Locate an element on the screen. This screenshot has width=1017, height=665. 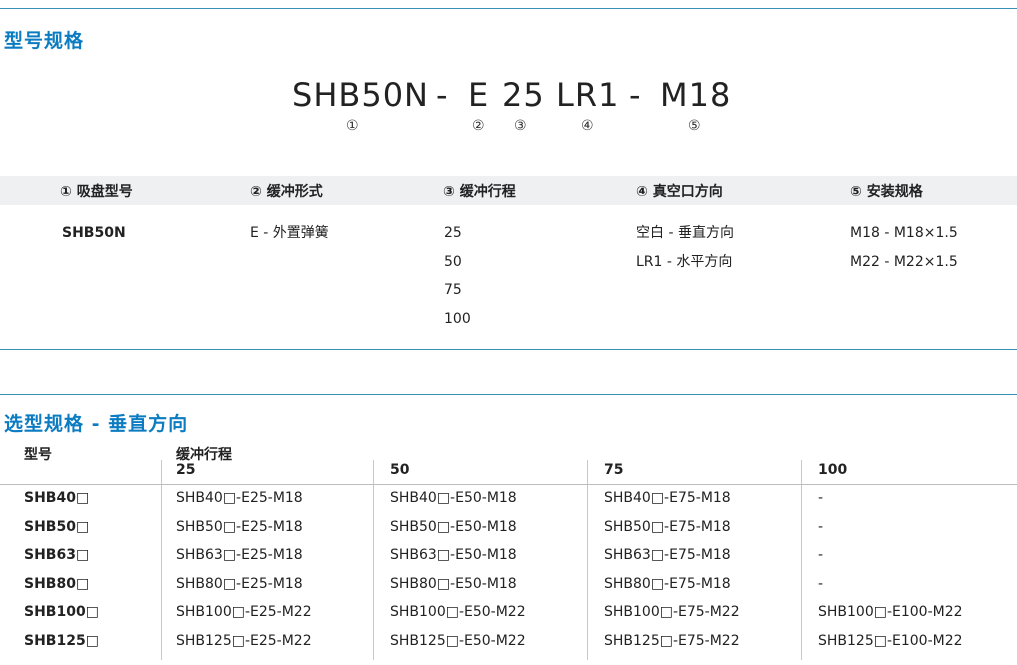
row-cell-part-number: SHB125□-E100-M22 is located at coordinates (890, 640).